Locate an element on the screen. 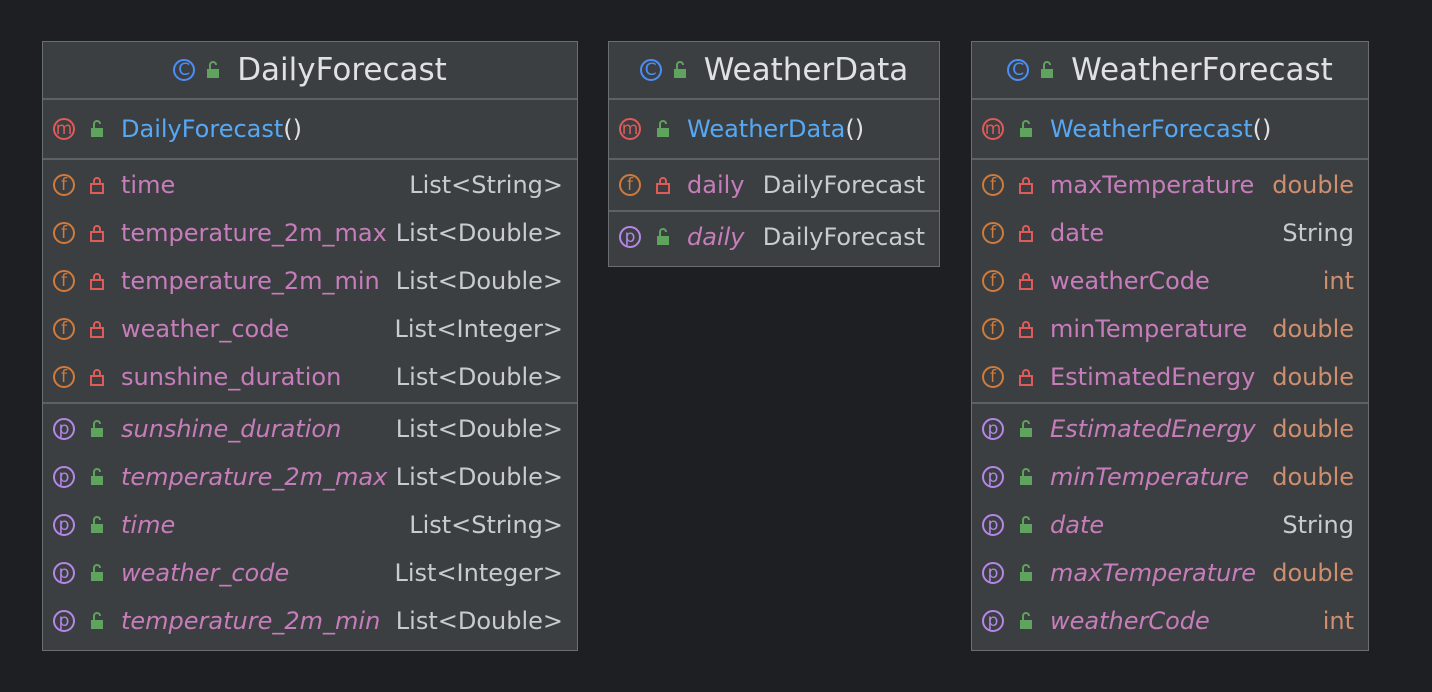  constructor-name: DailyForecast is located at coordinates (202, 129).